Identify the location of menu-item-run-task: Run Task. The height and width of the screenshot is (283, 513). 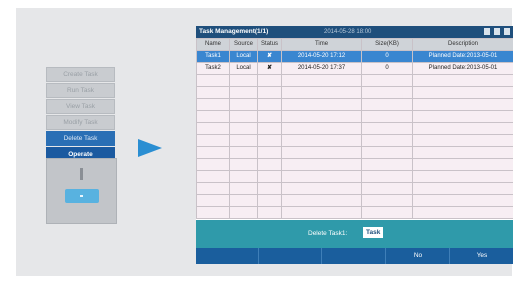
(80, 90).